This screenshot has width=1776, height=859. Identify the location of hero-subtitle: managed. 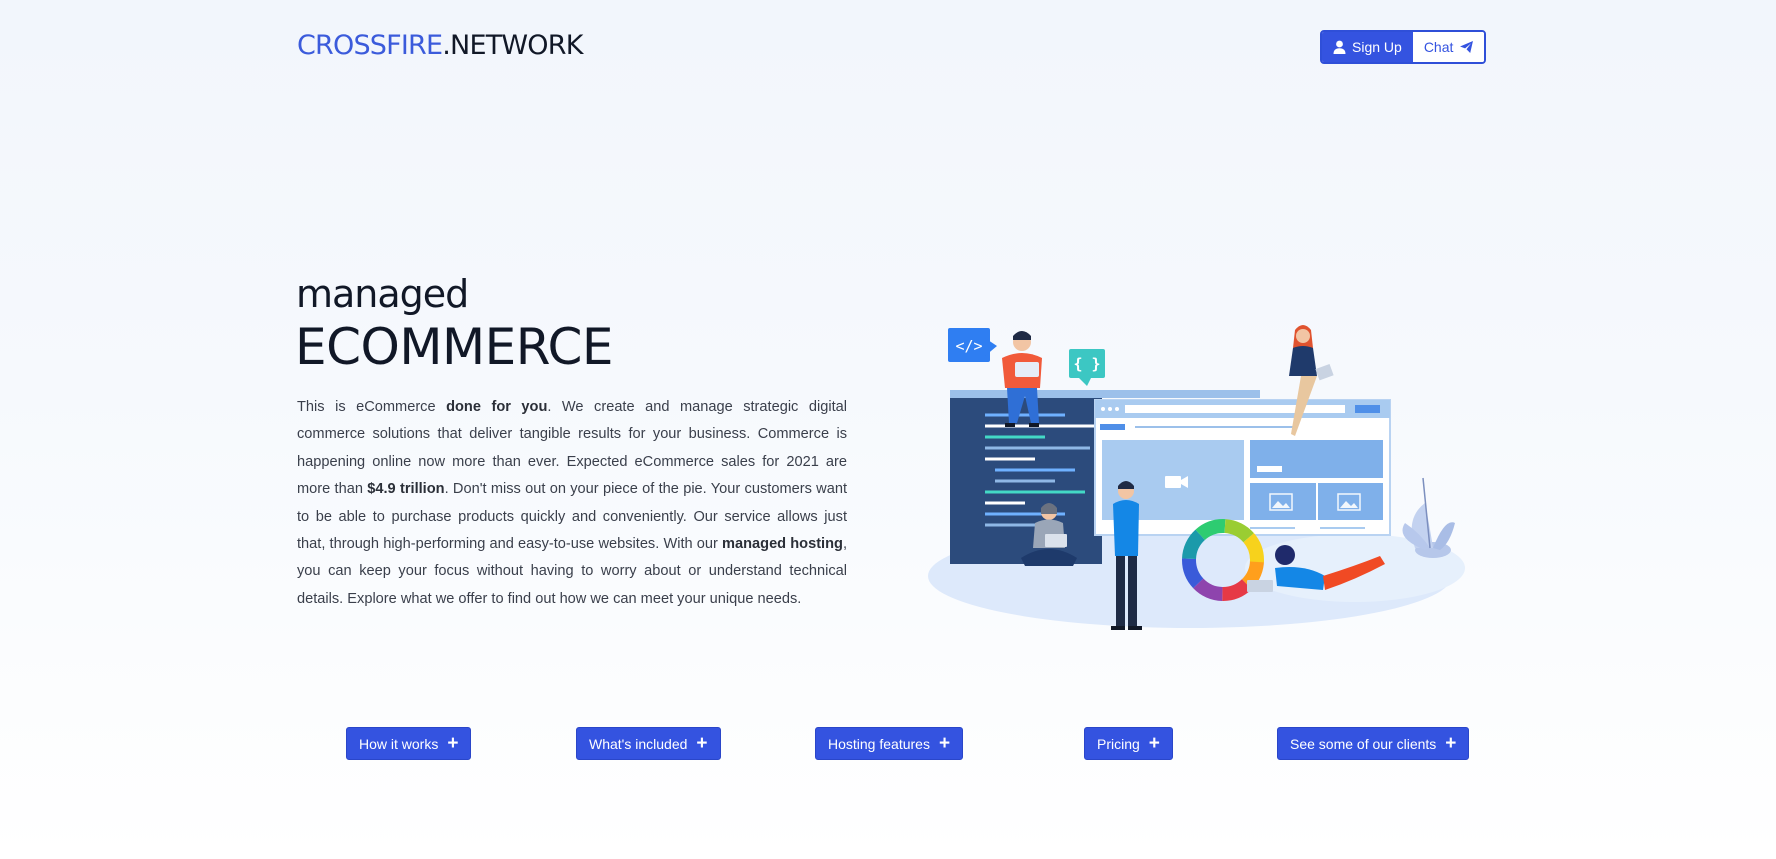
(382, 294).